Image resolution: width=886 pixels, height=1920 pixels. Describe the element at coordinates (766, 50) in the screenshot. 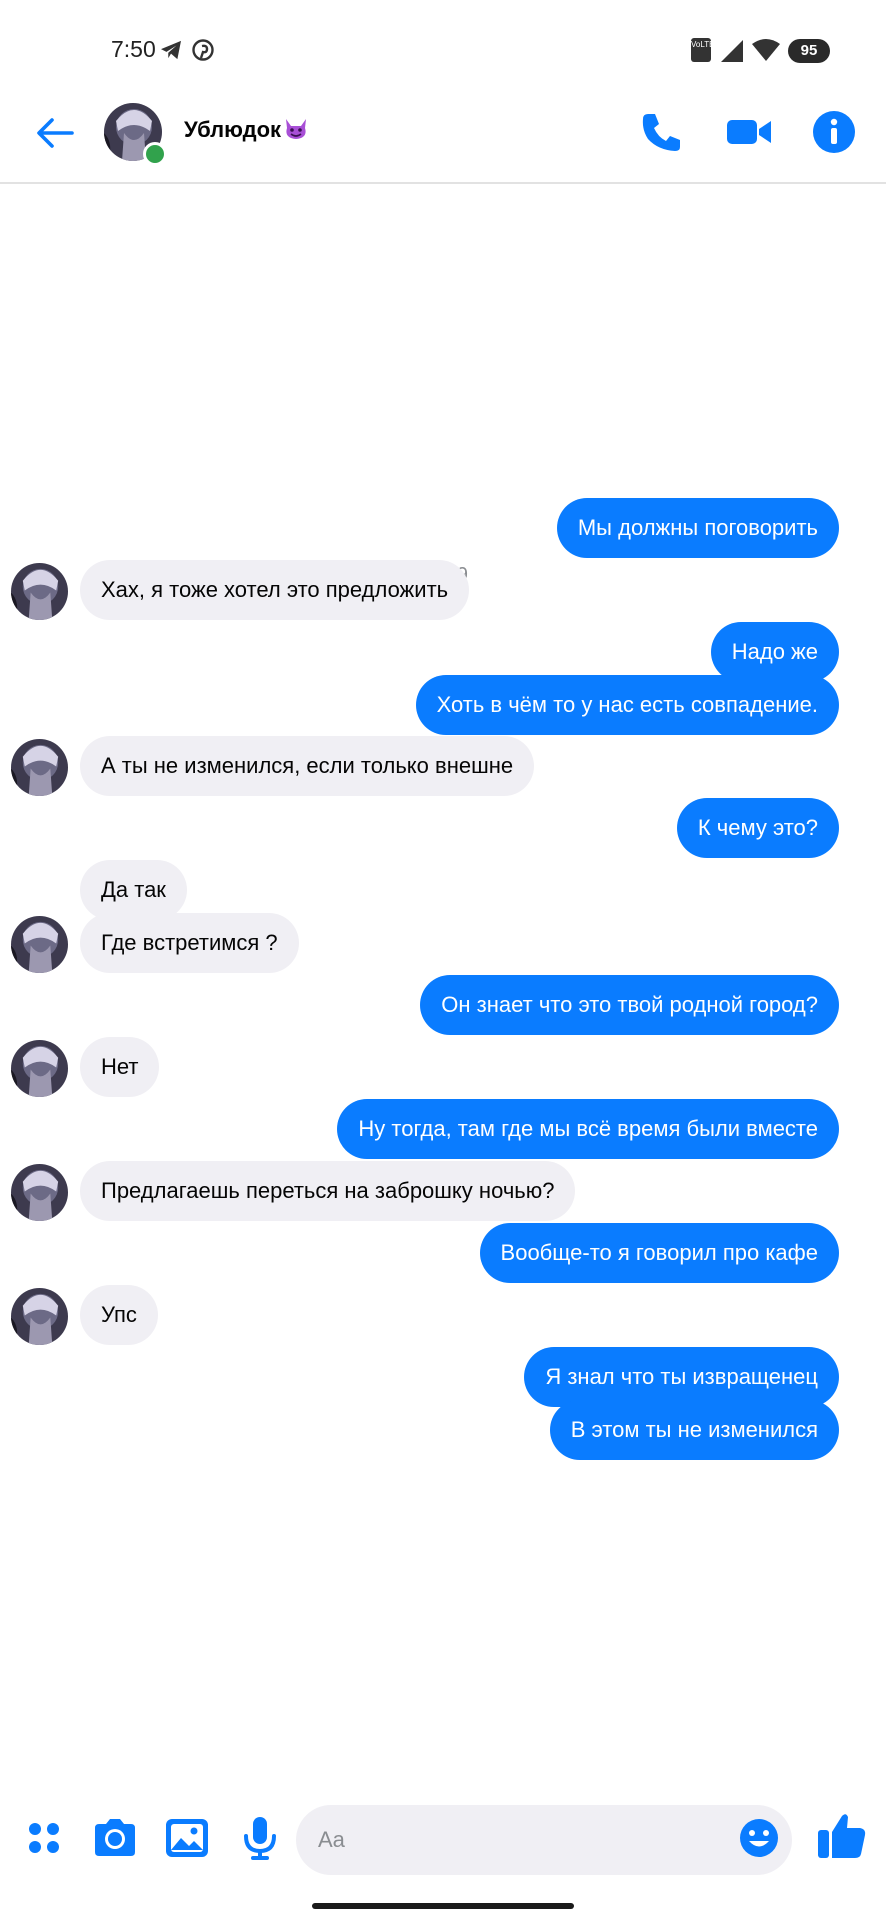

I see `wifi-icon` at that location.